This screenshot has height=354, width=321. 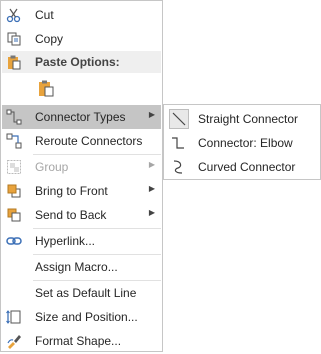 What do you see at coordinates (14, 215) in the screenshot?
I see `send-back-icon` at bounding box center [14, 215].